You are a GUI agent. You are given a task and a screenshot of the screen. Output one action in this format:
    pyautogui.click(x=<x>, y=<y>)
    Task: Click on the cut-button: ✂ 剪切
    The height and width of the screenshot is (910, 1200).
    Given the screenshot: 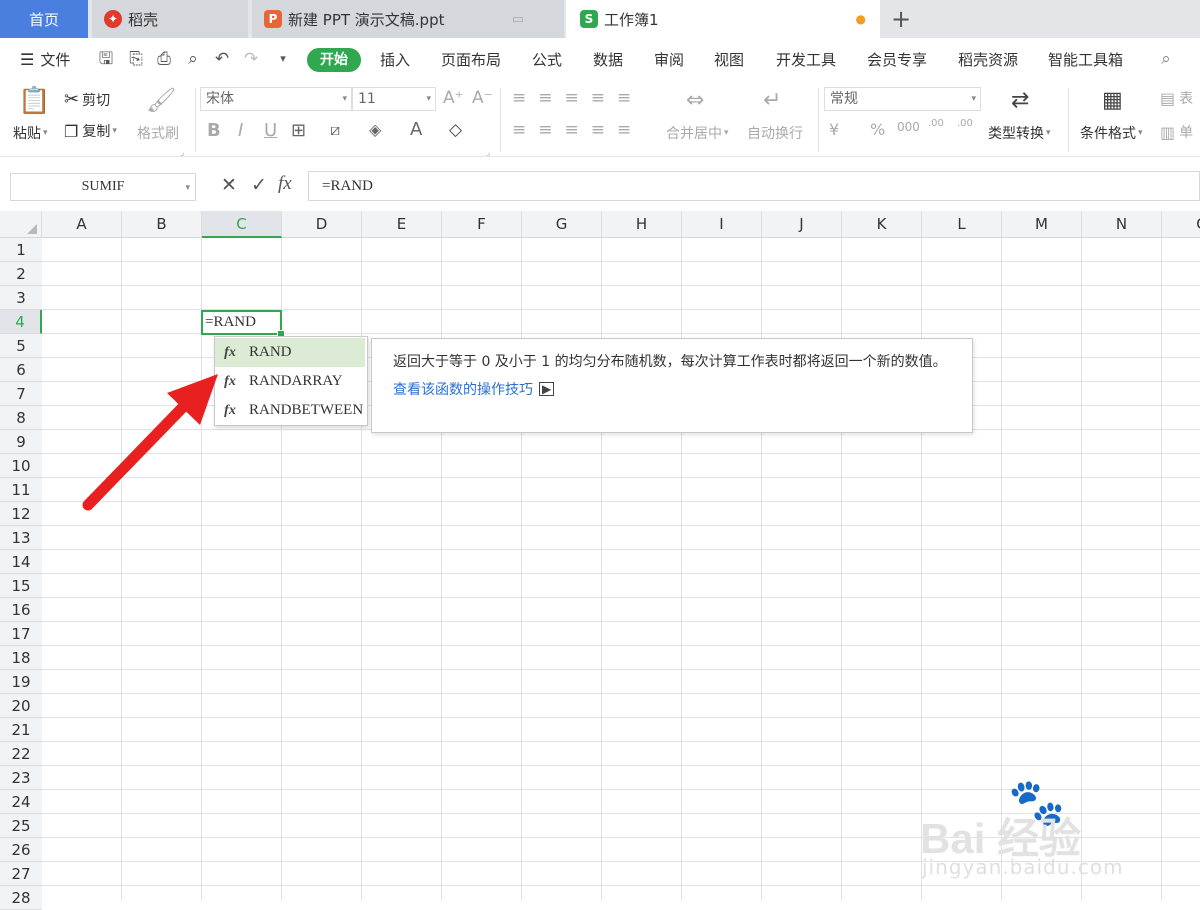 What is the action you would take?
    pyautogui.click(x=87, y=99)
    